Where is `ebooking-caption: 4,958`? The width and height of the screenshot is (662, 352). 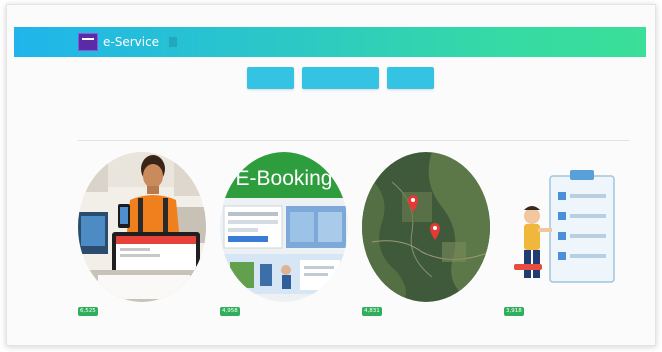
ebooking-caption: 4,958 is located at coordinates (295, 311).